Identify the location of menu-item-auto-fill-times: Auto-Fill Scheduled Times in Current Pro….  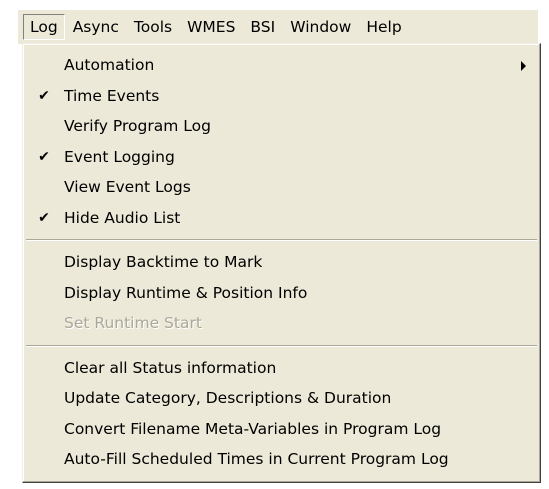
(281, 459).